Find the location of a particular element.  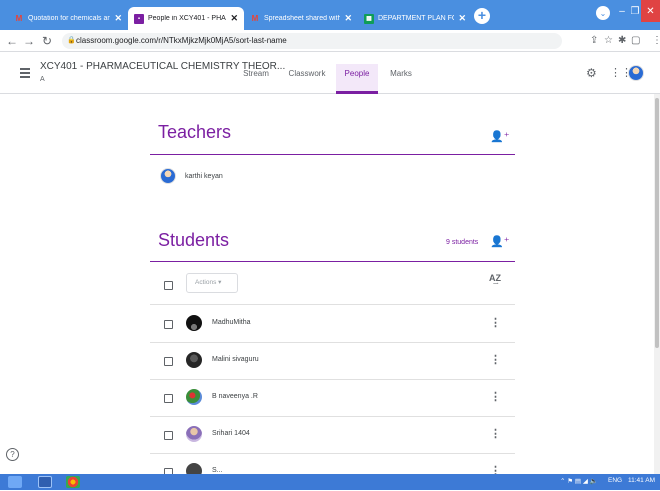

new-tab-button: + is located at coordinates (482, 16).